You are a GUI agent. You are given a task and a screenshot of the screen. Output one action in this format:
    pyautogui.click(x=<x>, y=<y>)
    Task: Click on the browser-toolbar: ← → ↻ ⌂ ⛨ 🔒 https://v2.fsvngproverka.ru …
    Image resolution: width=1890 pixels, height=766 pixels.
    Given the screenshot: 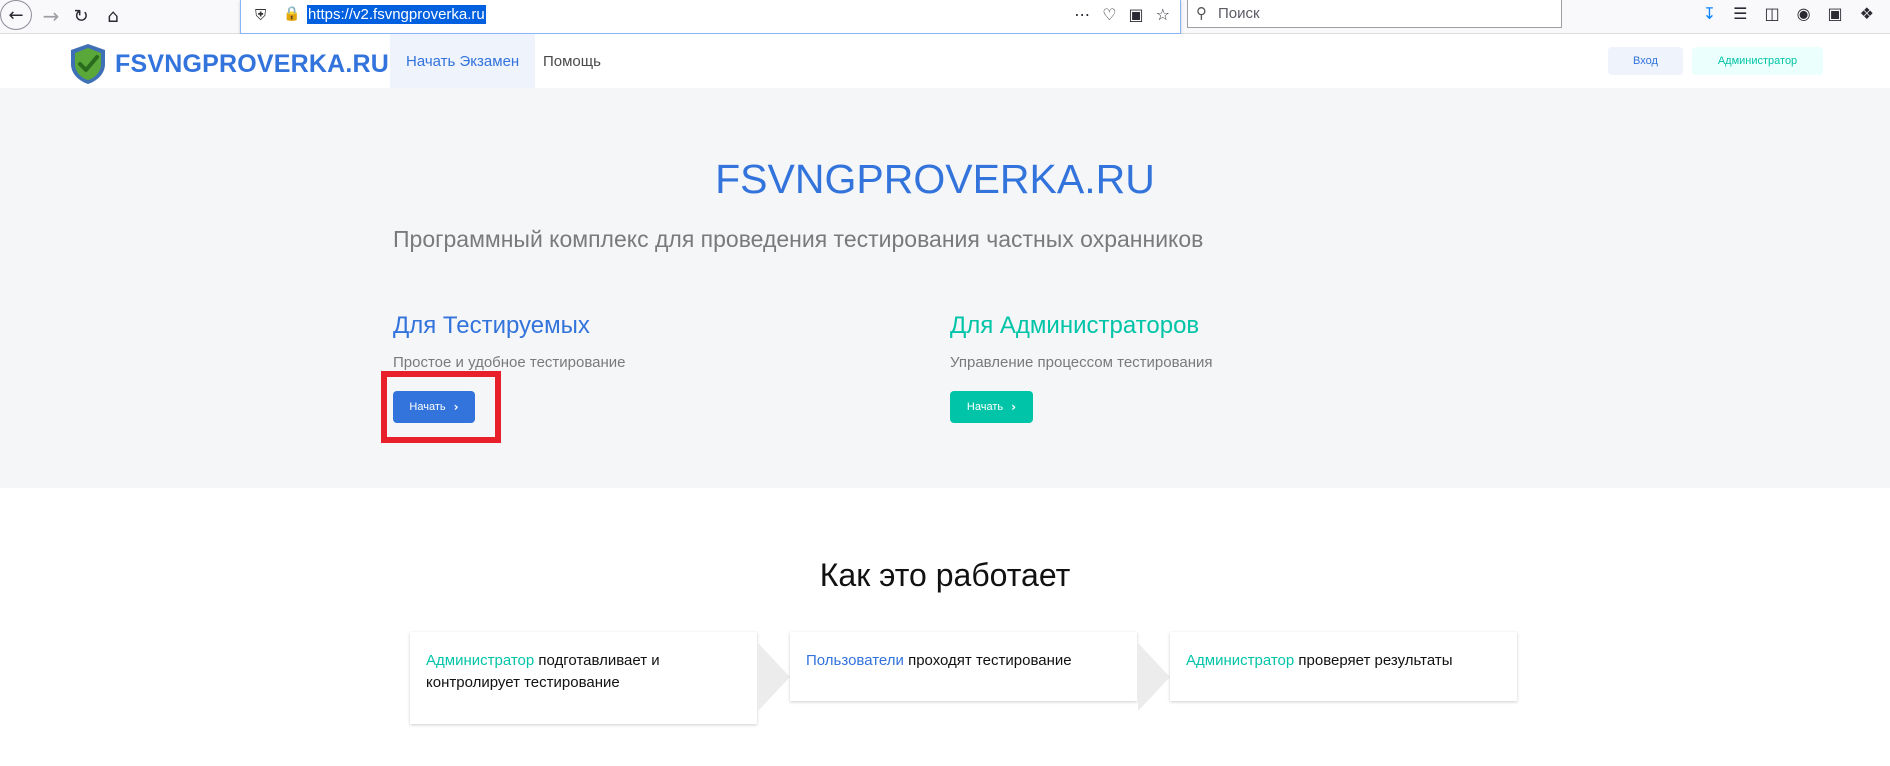 What is the action you would take?
    pyautogui.click(x=945, y=17)
    